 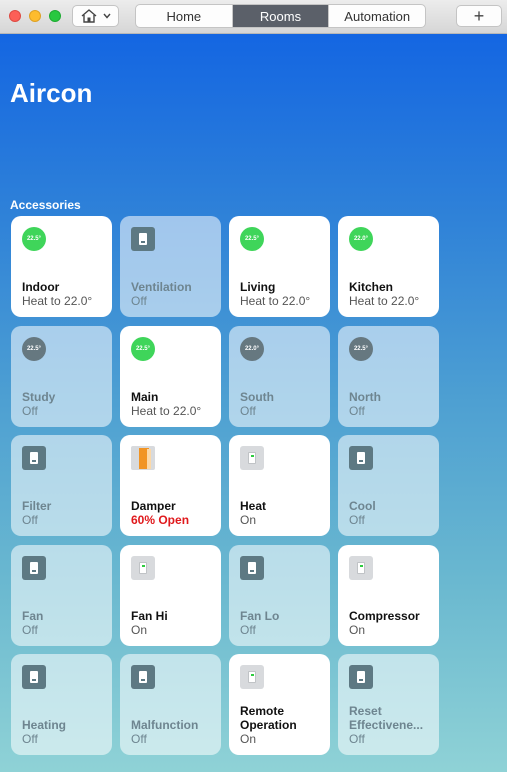 I want to click on chevron-down-icon, so click(x=106, y=16).